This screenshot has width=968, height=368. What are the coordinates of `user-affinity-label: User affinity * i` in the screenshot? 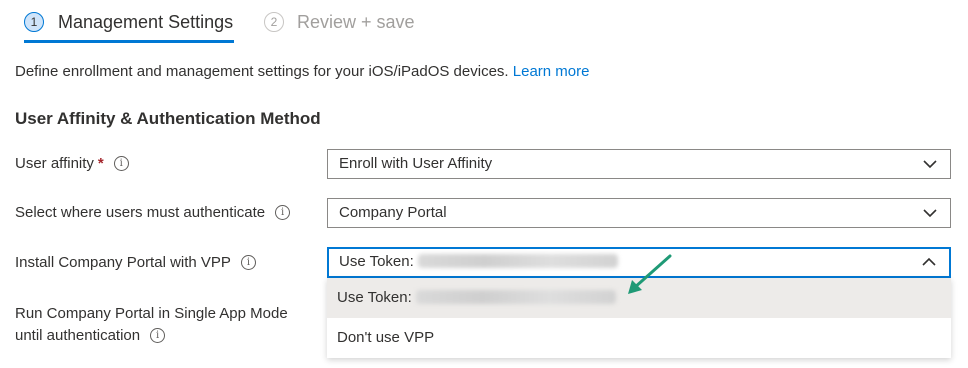 It's located at (72, 164).